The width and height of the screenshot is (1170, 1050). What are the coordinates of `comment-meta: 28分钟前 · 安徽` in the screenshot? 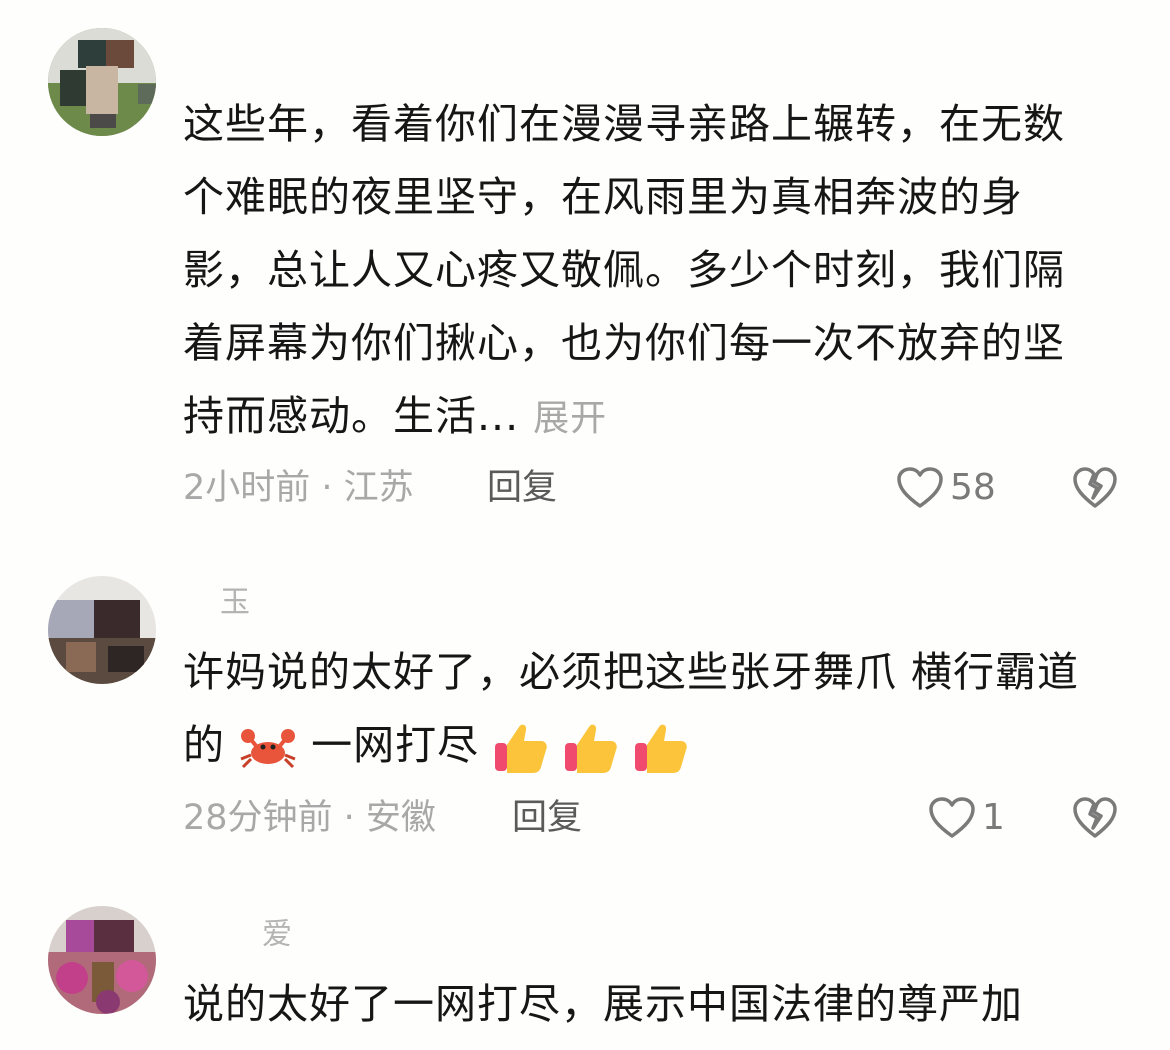 It's located at (309, 818).